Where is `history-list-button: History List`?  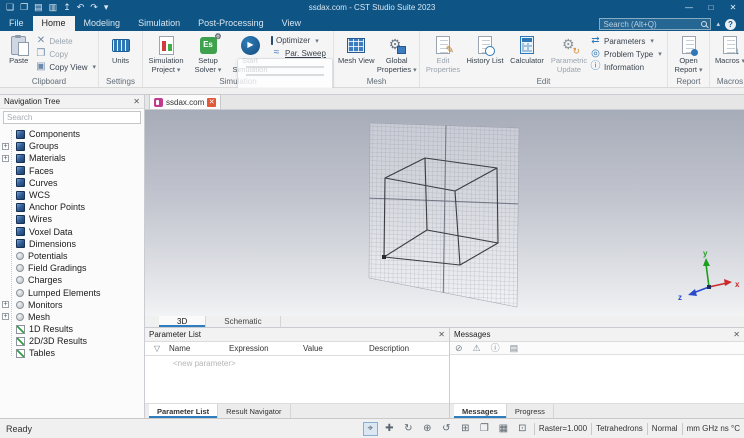 history-list-button: History List is located at coordinates (485, 55).